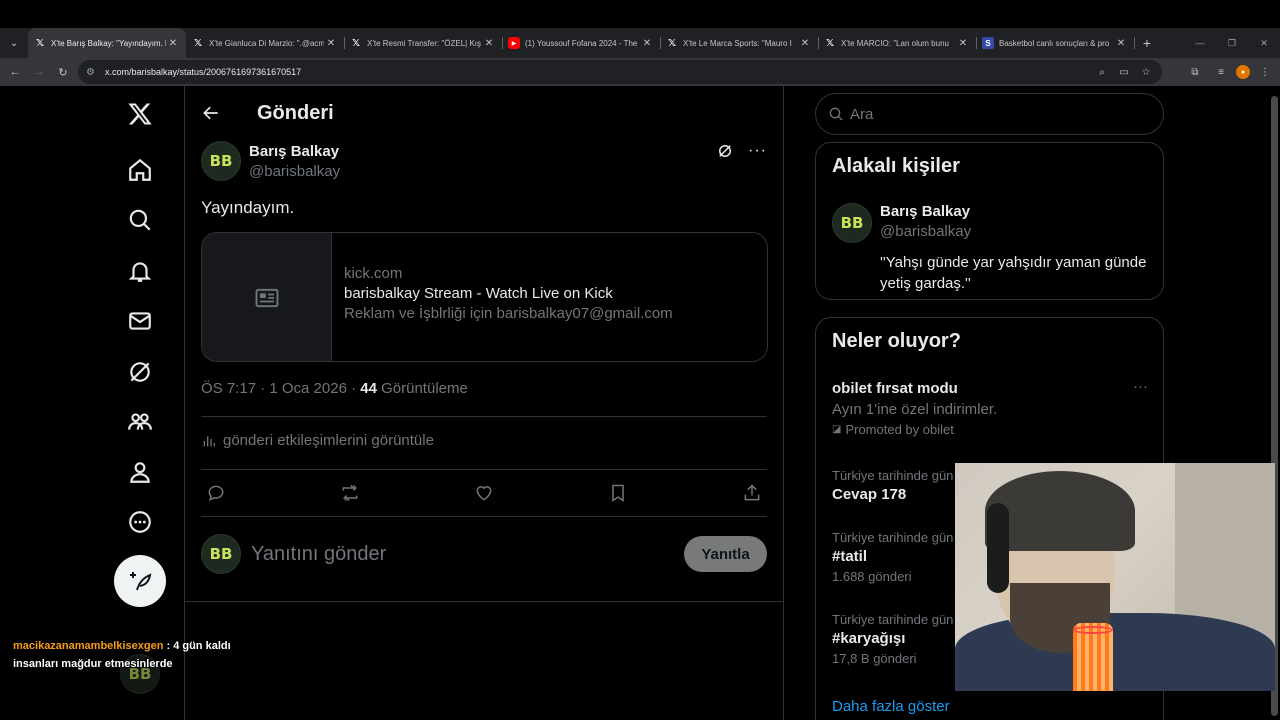 This screenshot has height=720, width=1280. What do you see at coordinates (1147, 43) in the screenshot?
I see `new-tab-button: +` at bounding box center [1147, 43].